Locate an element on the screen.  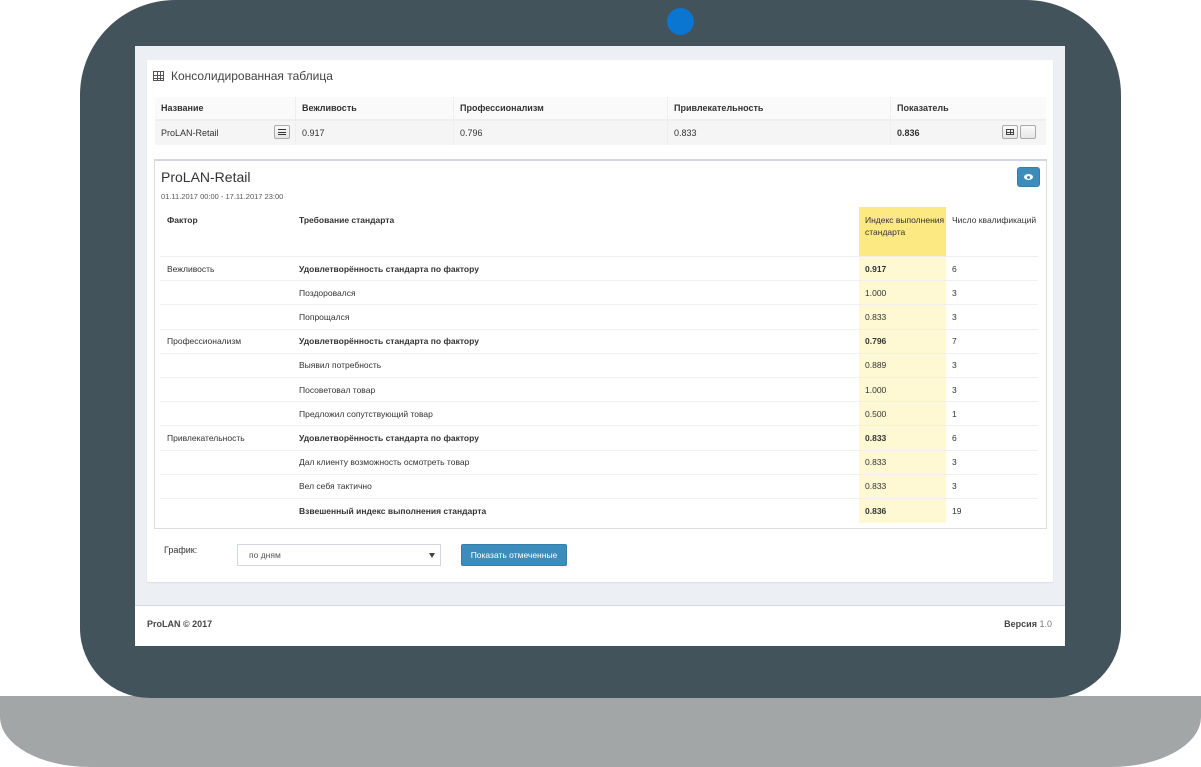
detail-cell-index: 0.500 is located at coordinates (902, 414).